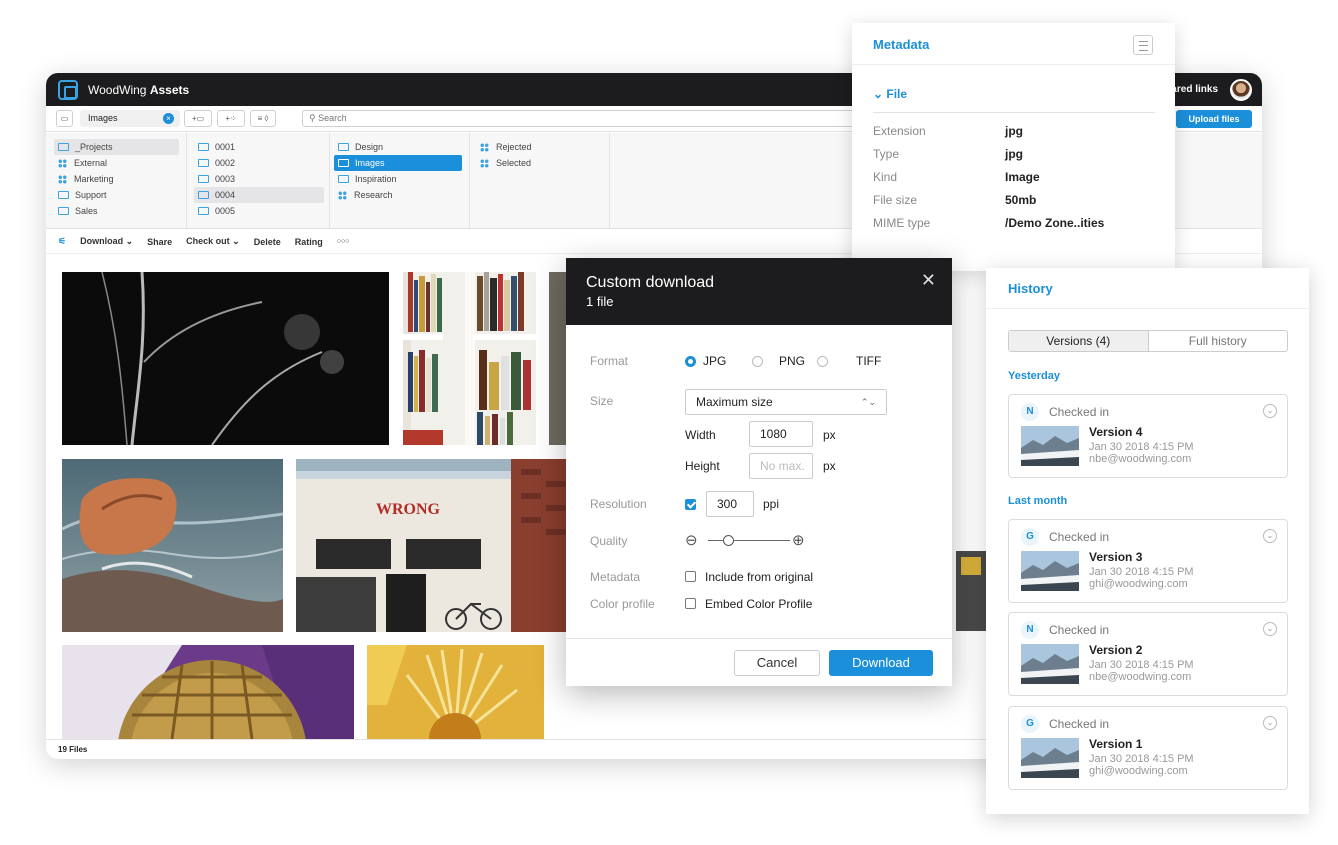 The image size is (1338, 845). I want to click on height-input: No max., so click(781, 466).